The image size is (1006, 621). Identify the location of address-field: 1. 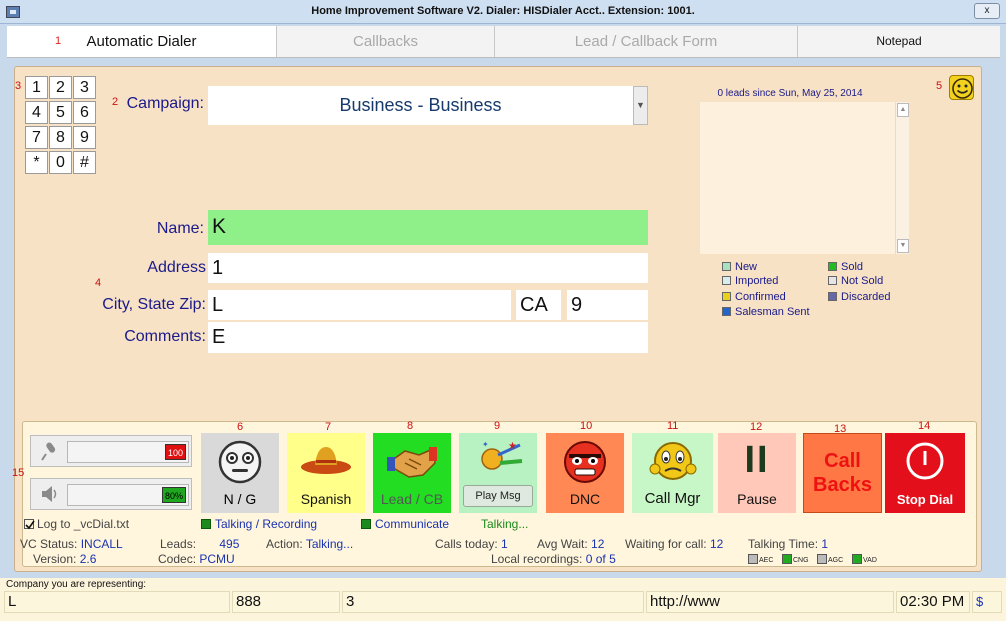
(428, 268).